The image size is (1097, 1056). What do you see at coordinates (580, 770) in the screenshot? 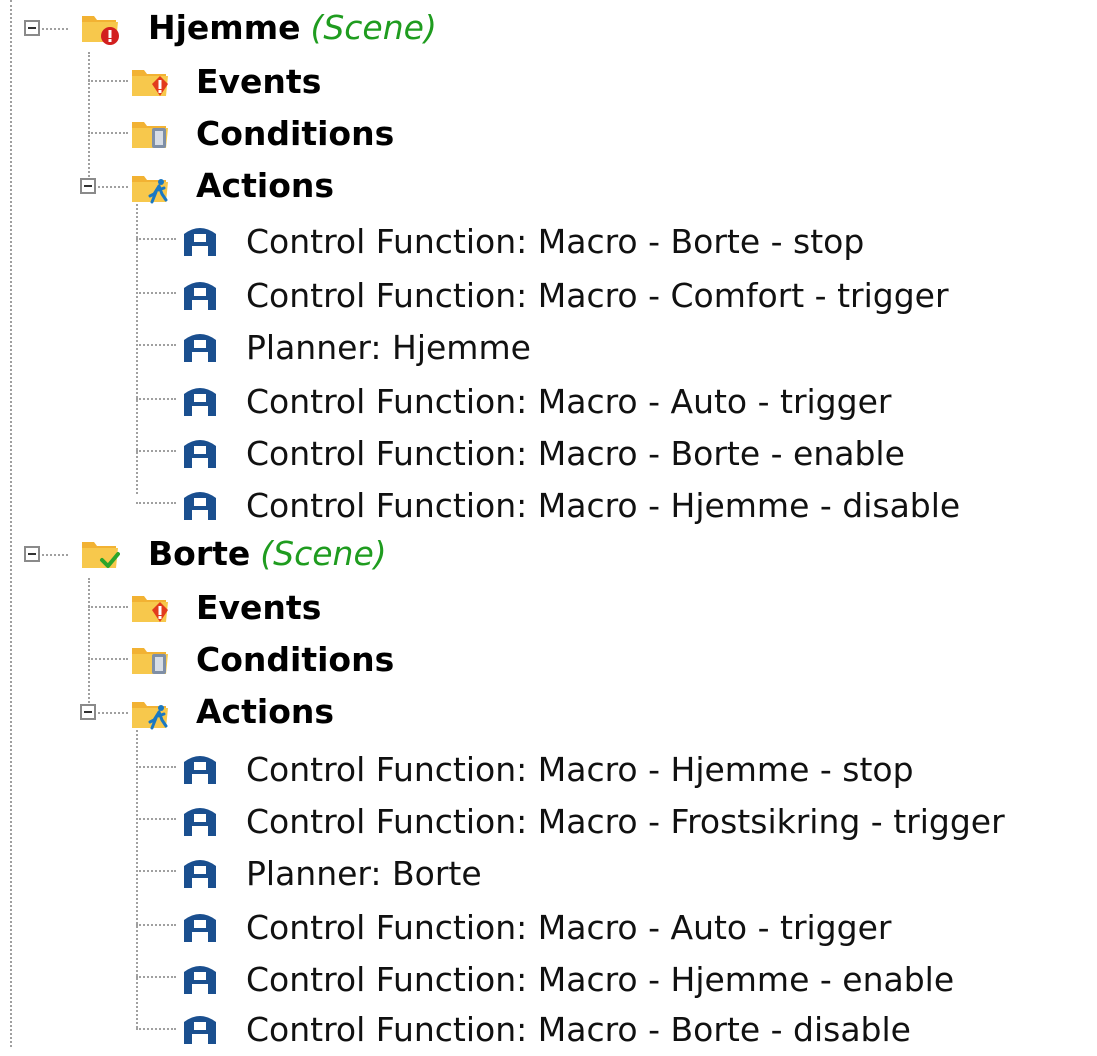
I see `action-item: Control Function: Macro - Hjemme - stop` at bounding box center [580, 770].